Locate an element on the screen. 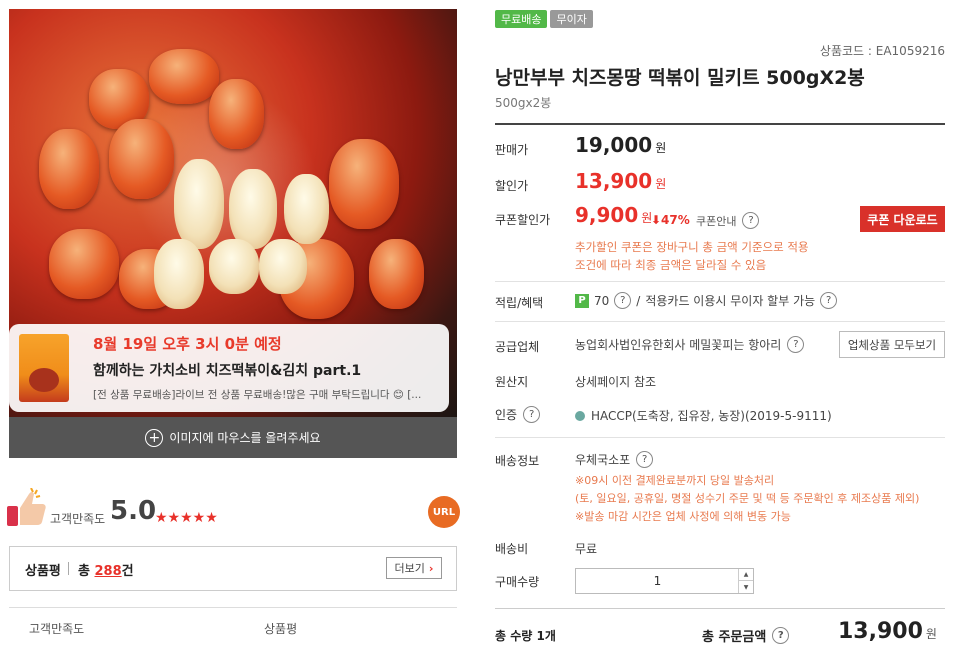  satisfaction-score: 5.0 is located at coordinates (133, 511).